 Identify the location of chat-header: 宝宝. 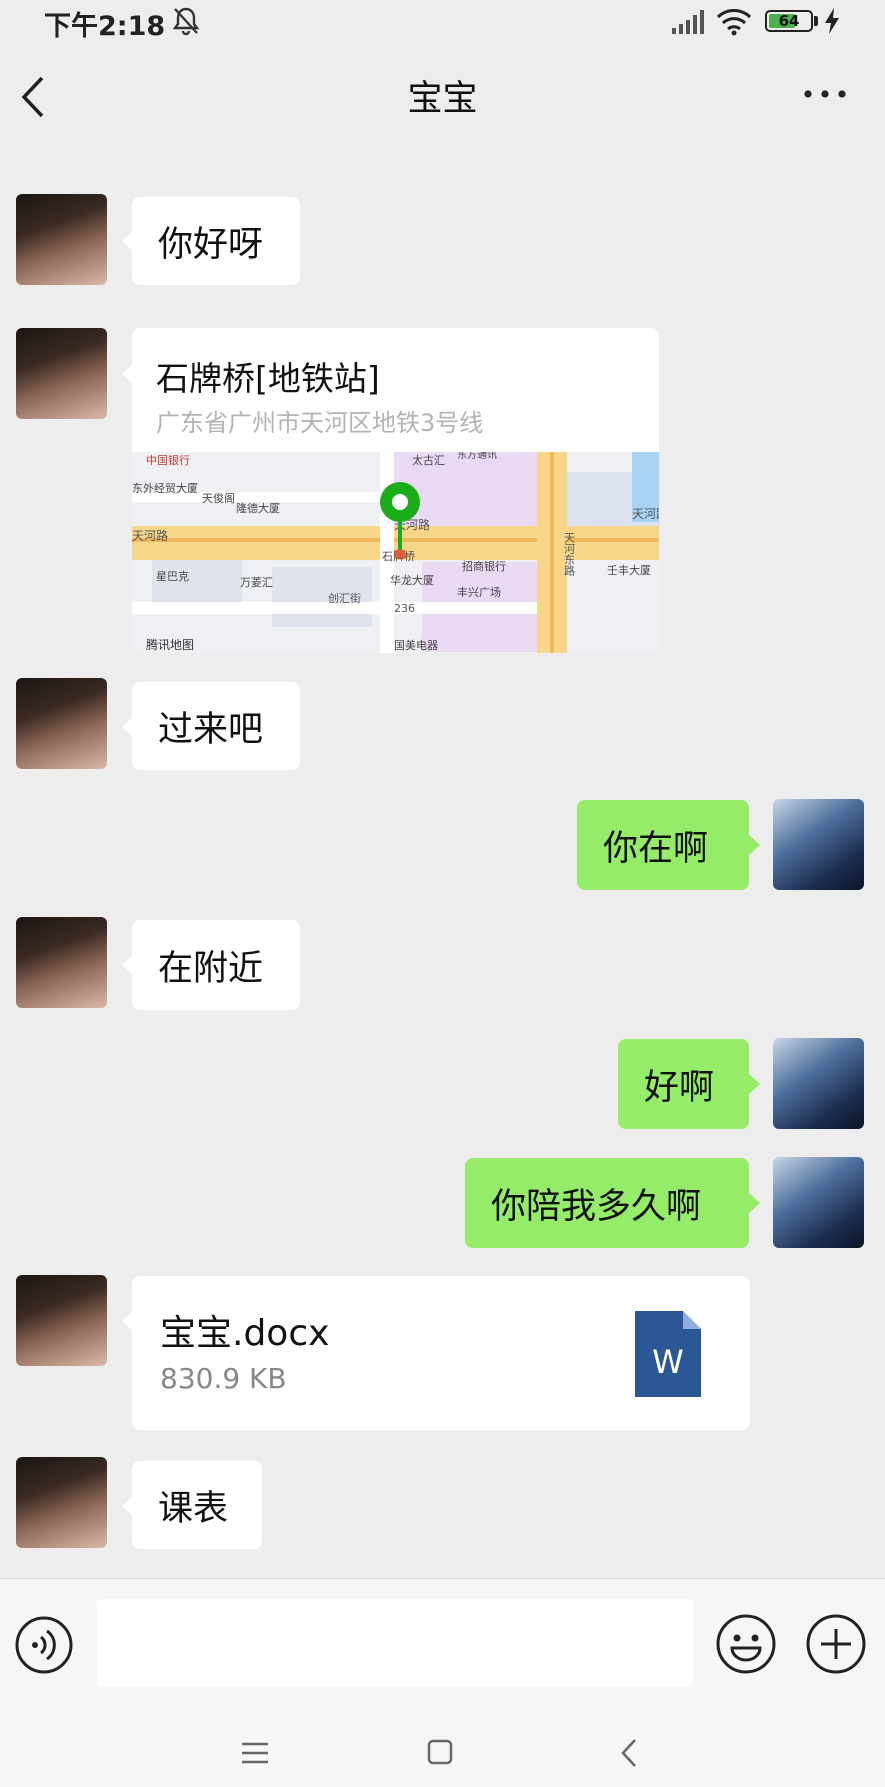
(442, 96).